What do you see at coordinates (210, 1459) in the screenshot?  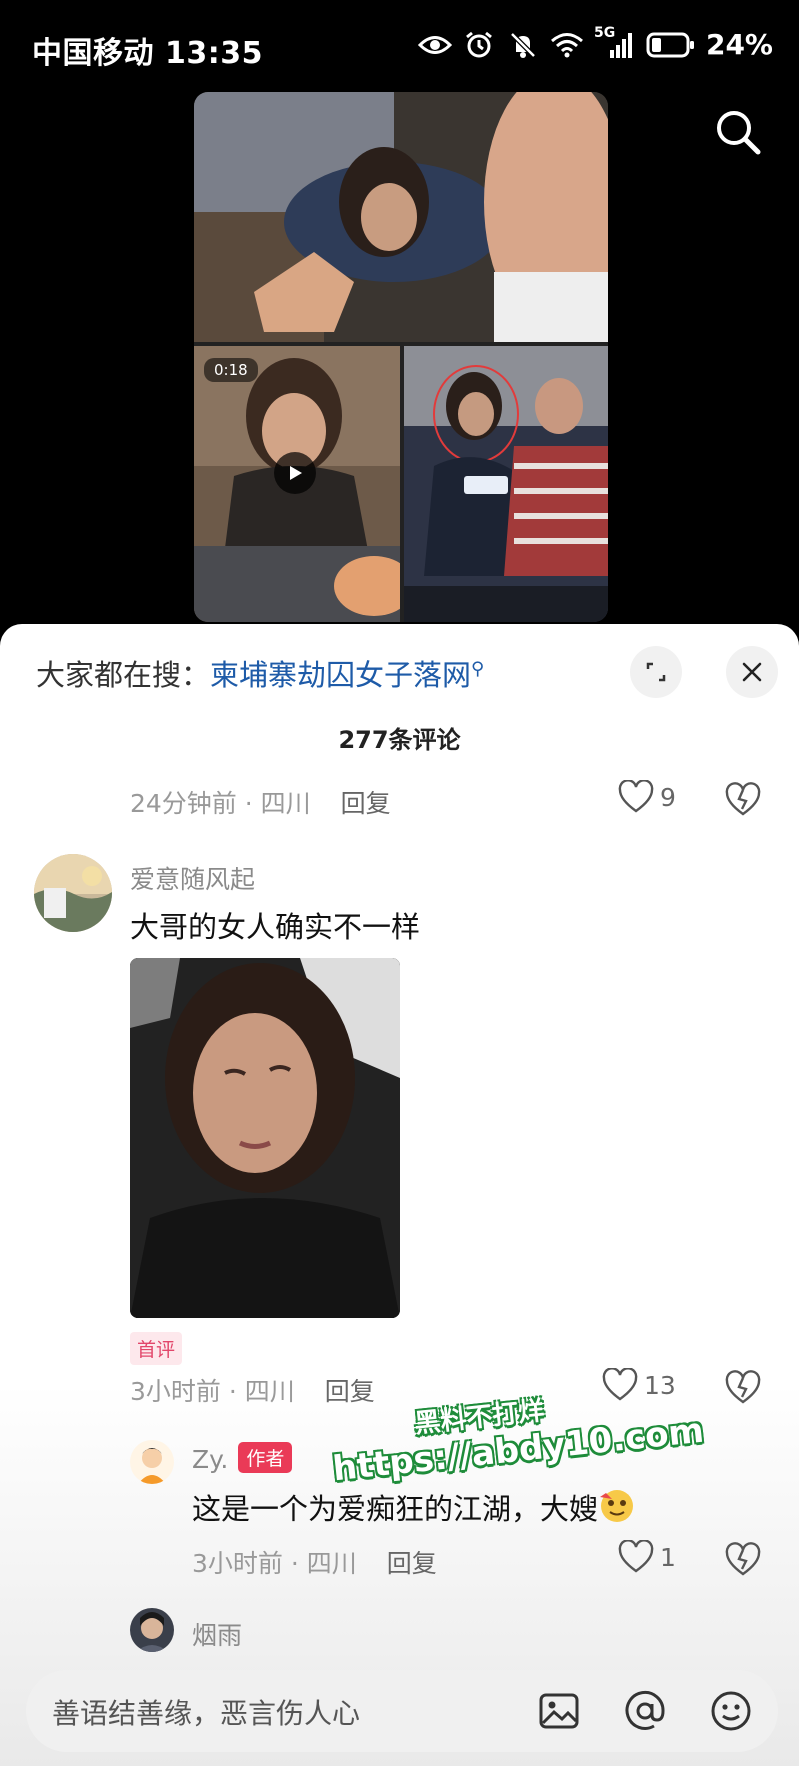 I see `reply-username: Zy.` at bounding box center [210, 1459].